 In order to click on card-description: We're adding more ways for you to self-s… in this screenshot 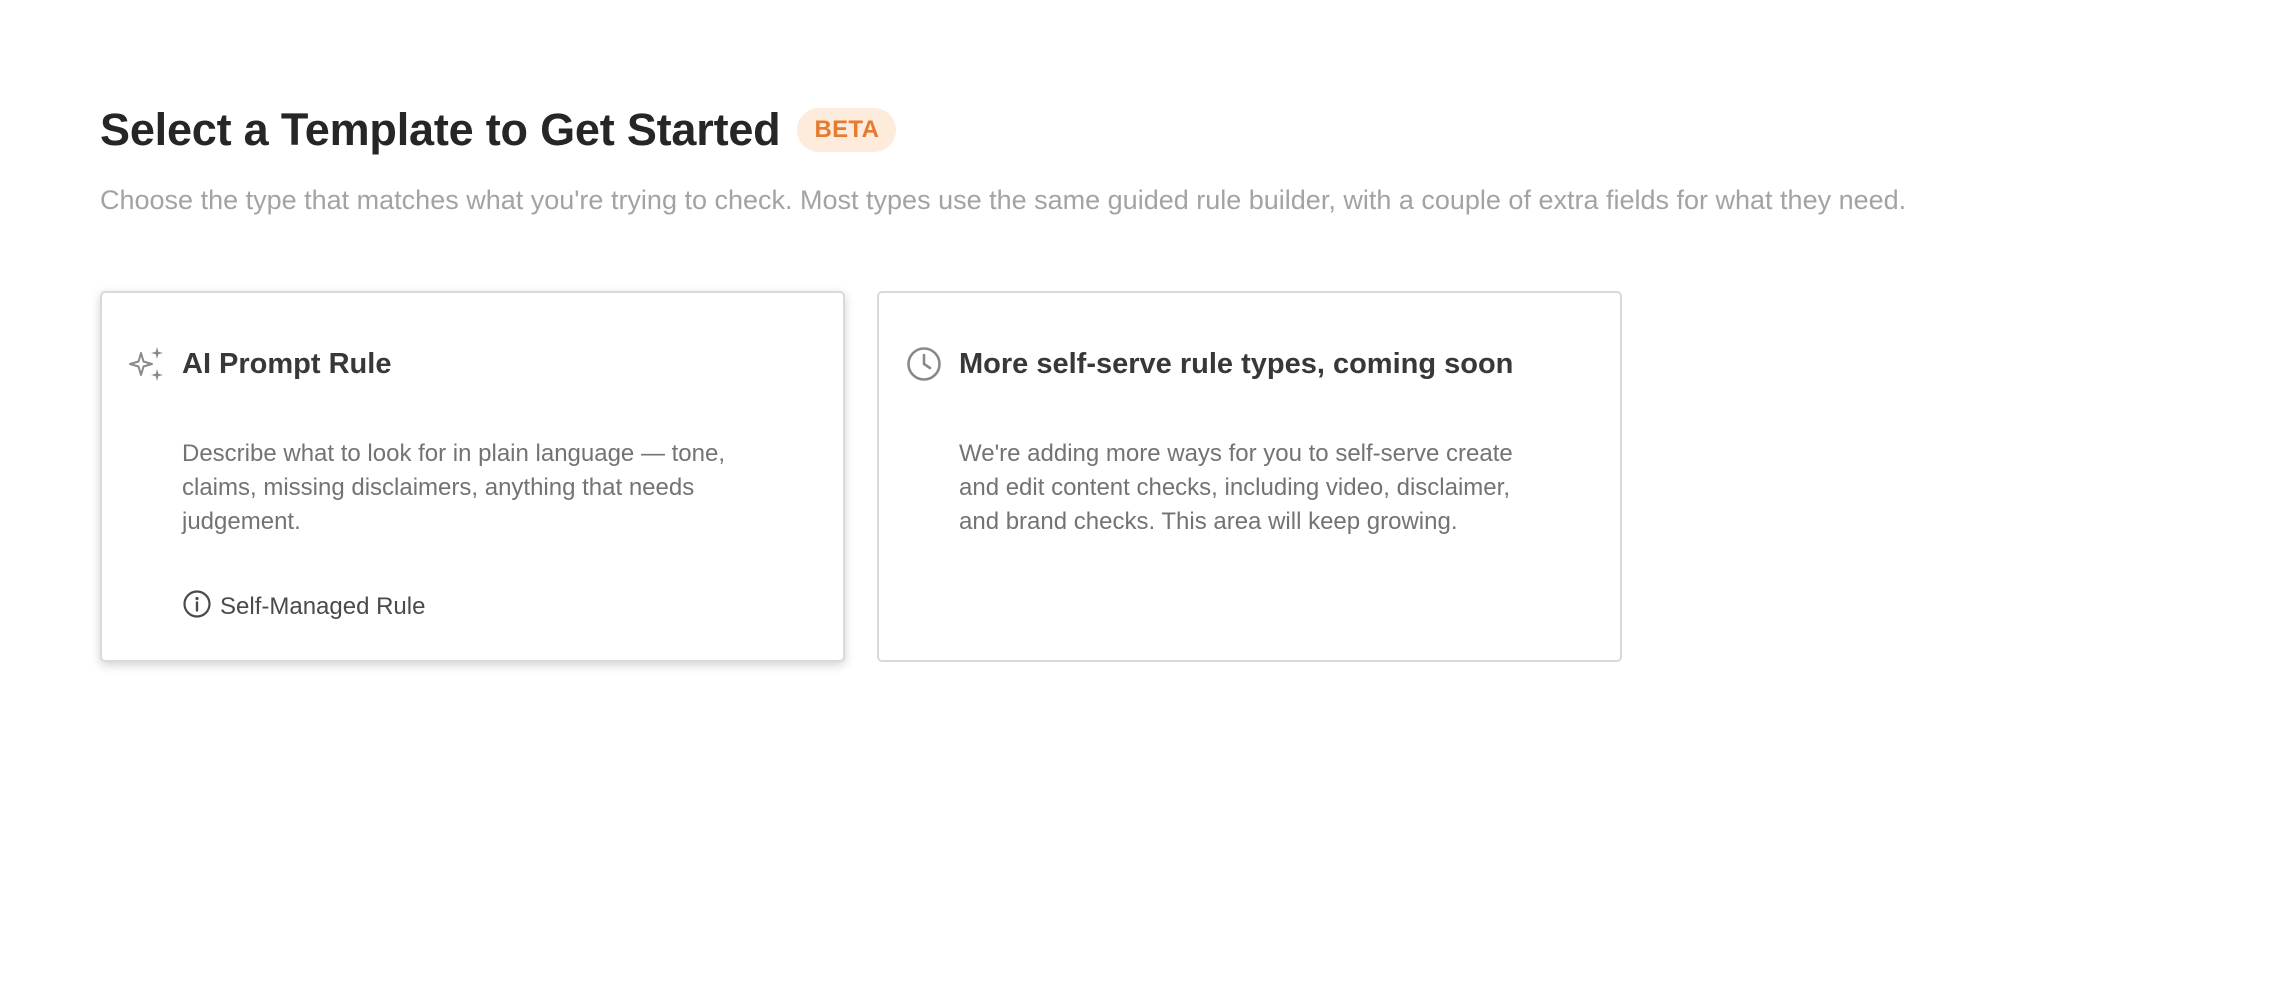, I will do `click(1236, 487)`.